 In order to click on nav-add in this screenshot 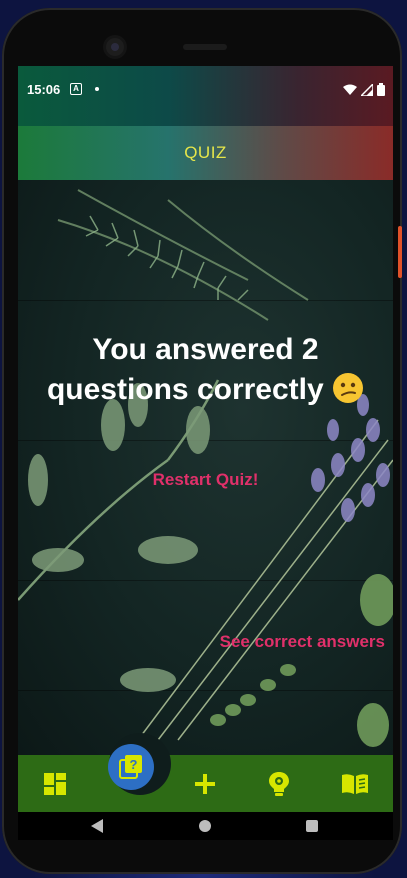, I will do `click(205, 784)`.